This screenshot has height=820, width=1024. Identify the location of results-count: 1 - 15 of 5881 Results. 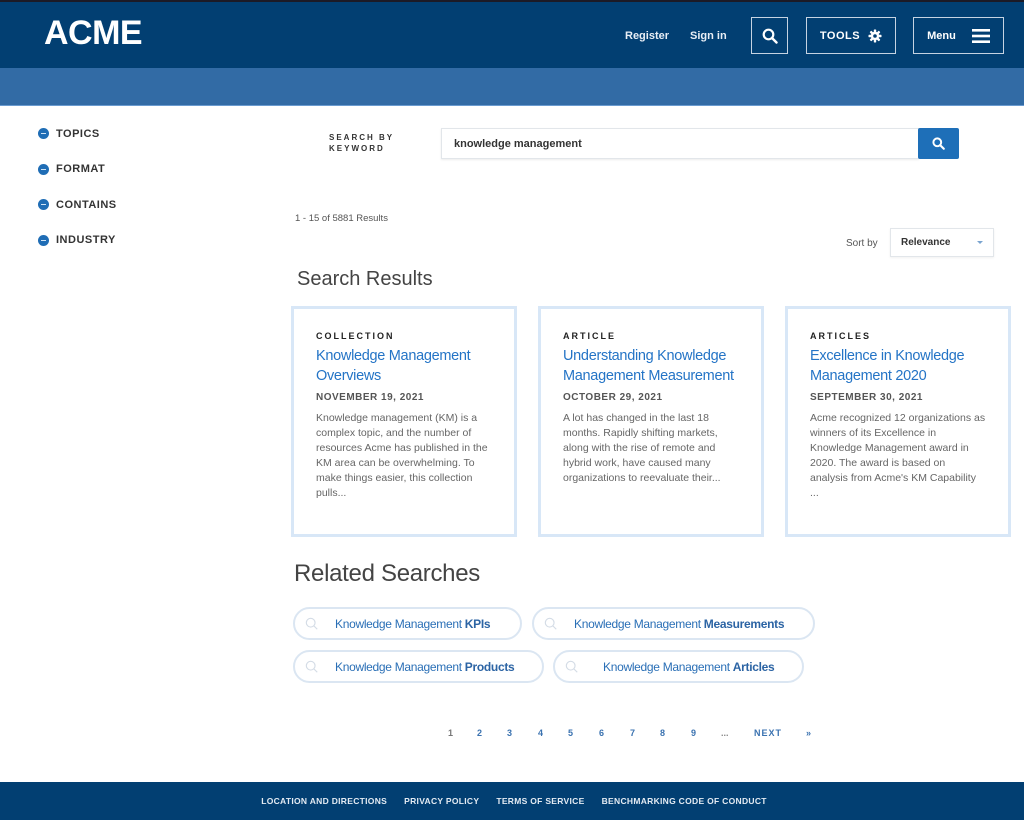
(341, 218).